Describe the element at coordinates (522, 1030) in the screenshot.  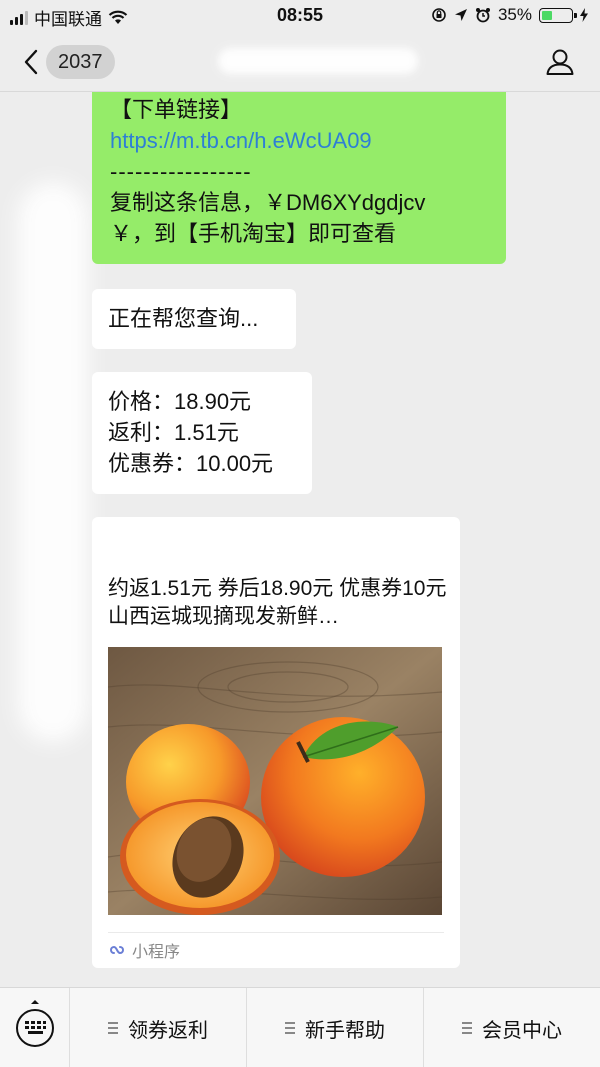
I see `menu-label: 会员中心` at that location.